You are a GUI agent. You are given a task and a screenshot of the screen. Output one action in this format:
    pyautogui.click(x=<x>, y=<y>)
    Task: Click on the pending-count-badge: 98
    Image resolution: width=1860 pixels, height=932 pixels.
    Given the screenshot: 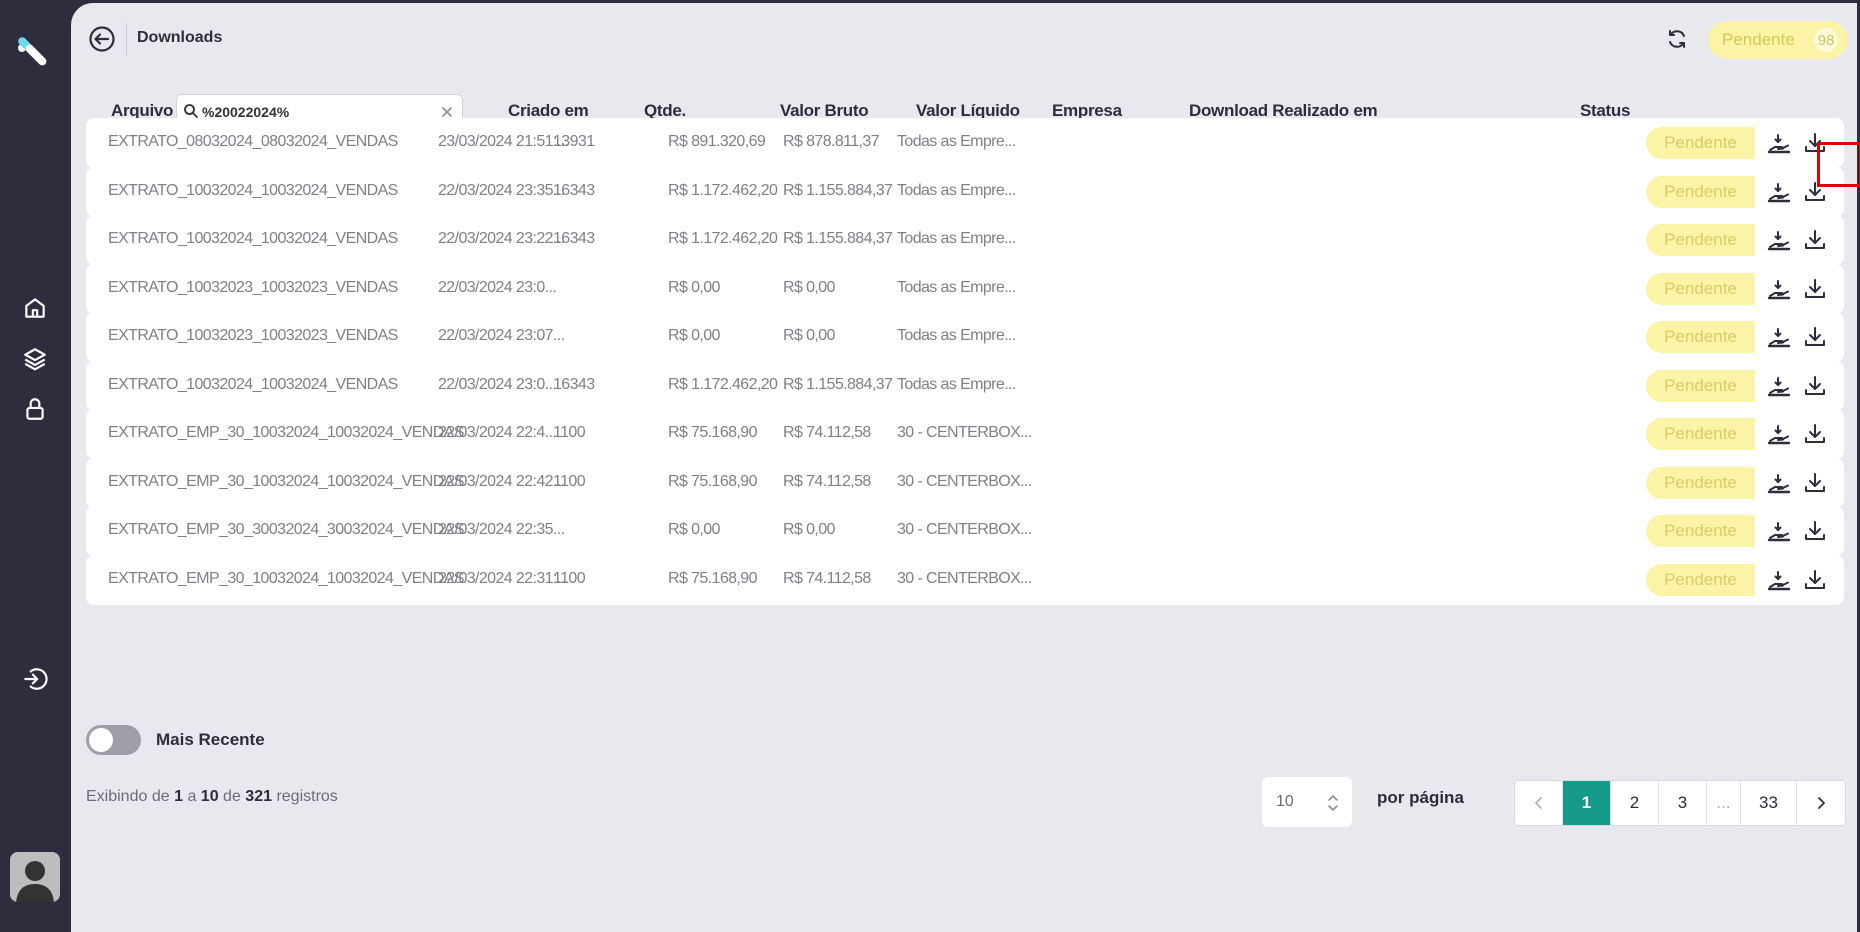 What is the action you would take?
    pyautogui.click(x=1826, y=40)
    